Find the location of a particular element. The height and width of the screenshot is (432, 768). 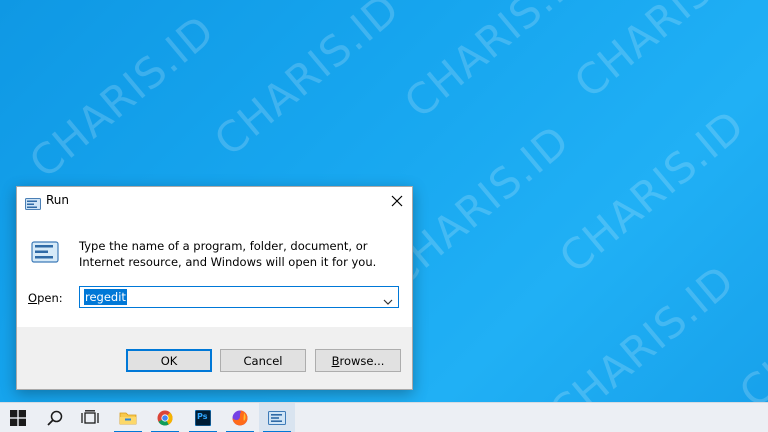

task-view-button is located at coordinates (90, 417).